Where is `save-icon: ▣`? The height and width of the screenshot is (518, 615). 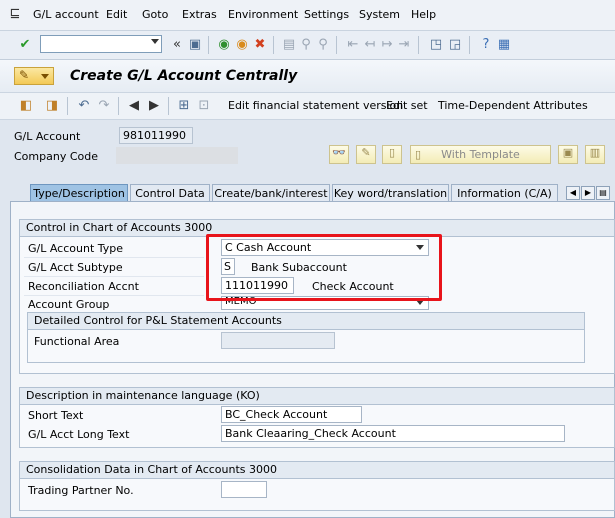 save-icon: ▣ is located at coordinates (195, 45).